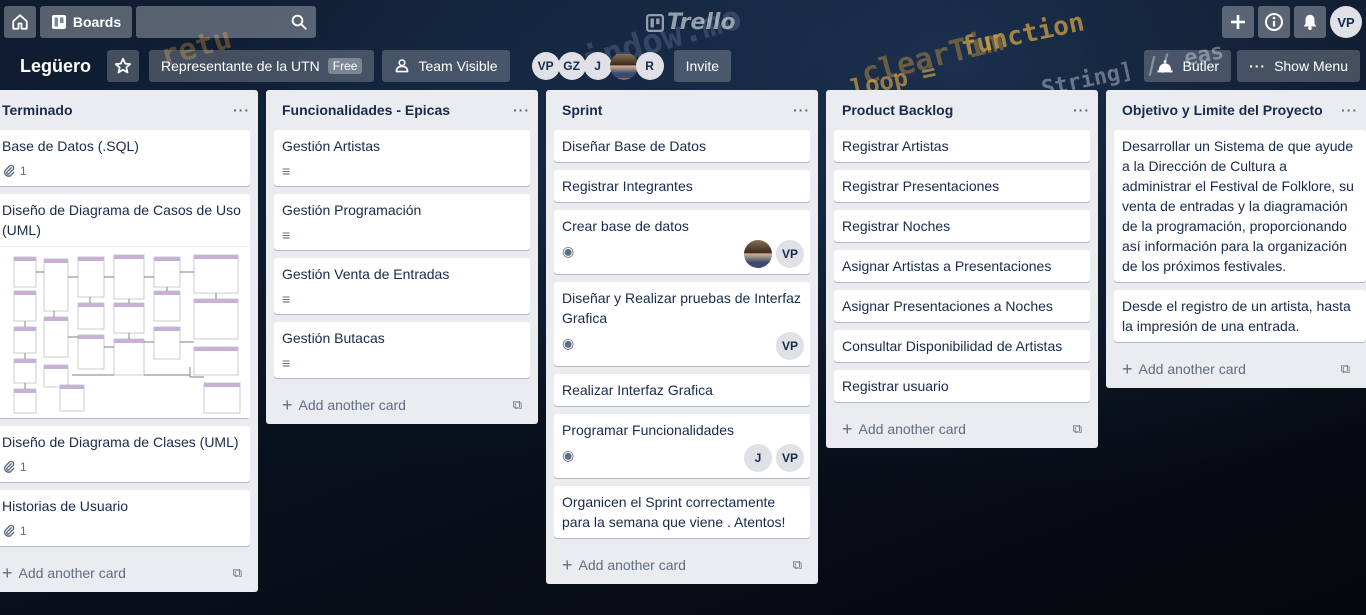  I want to click on card: Diseño de Diagrama de Casos de Uso (UML), so click(125, 306).